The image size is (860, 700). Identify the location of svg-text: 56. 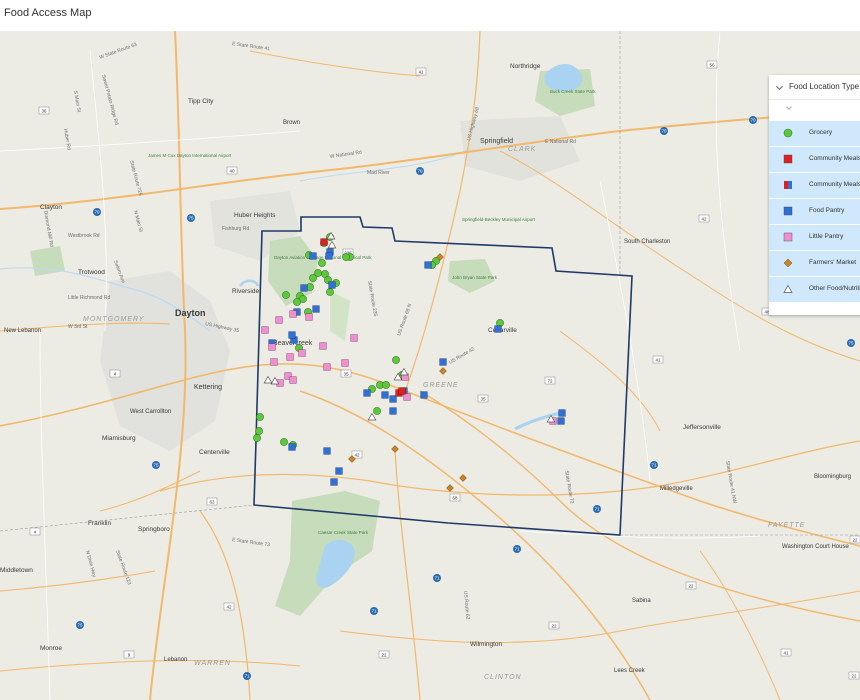
(712, 65).